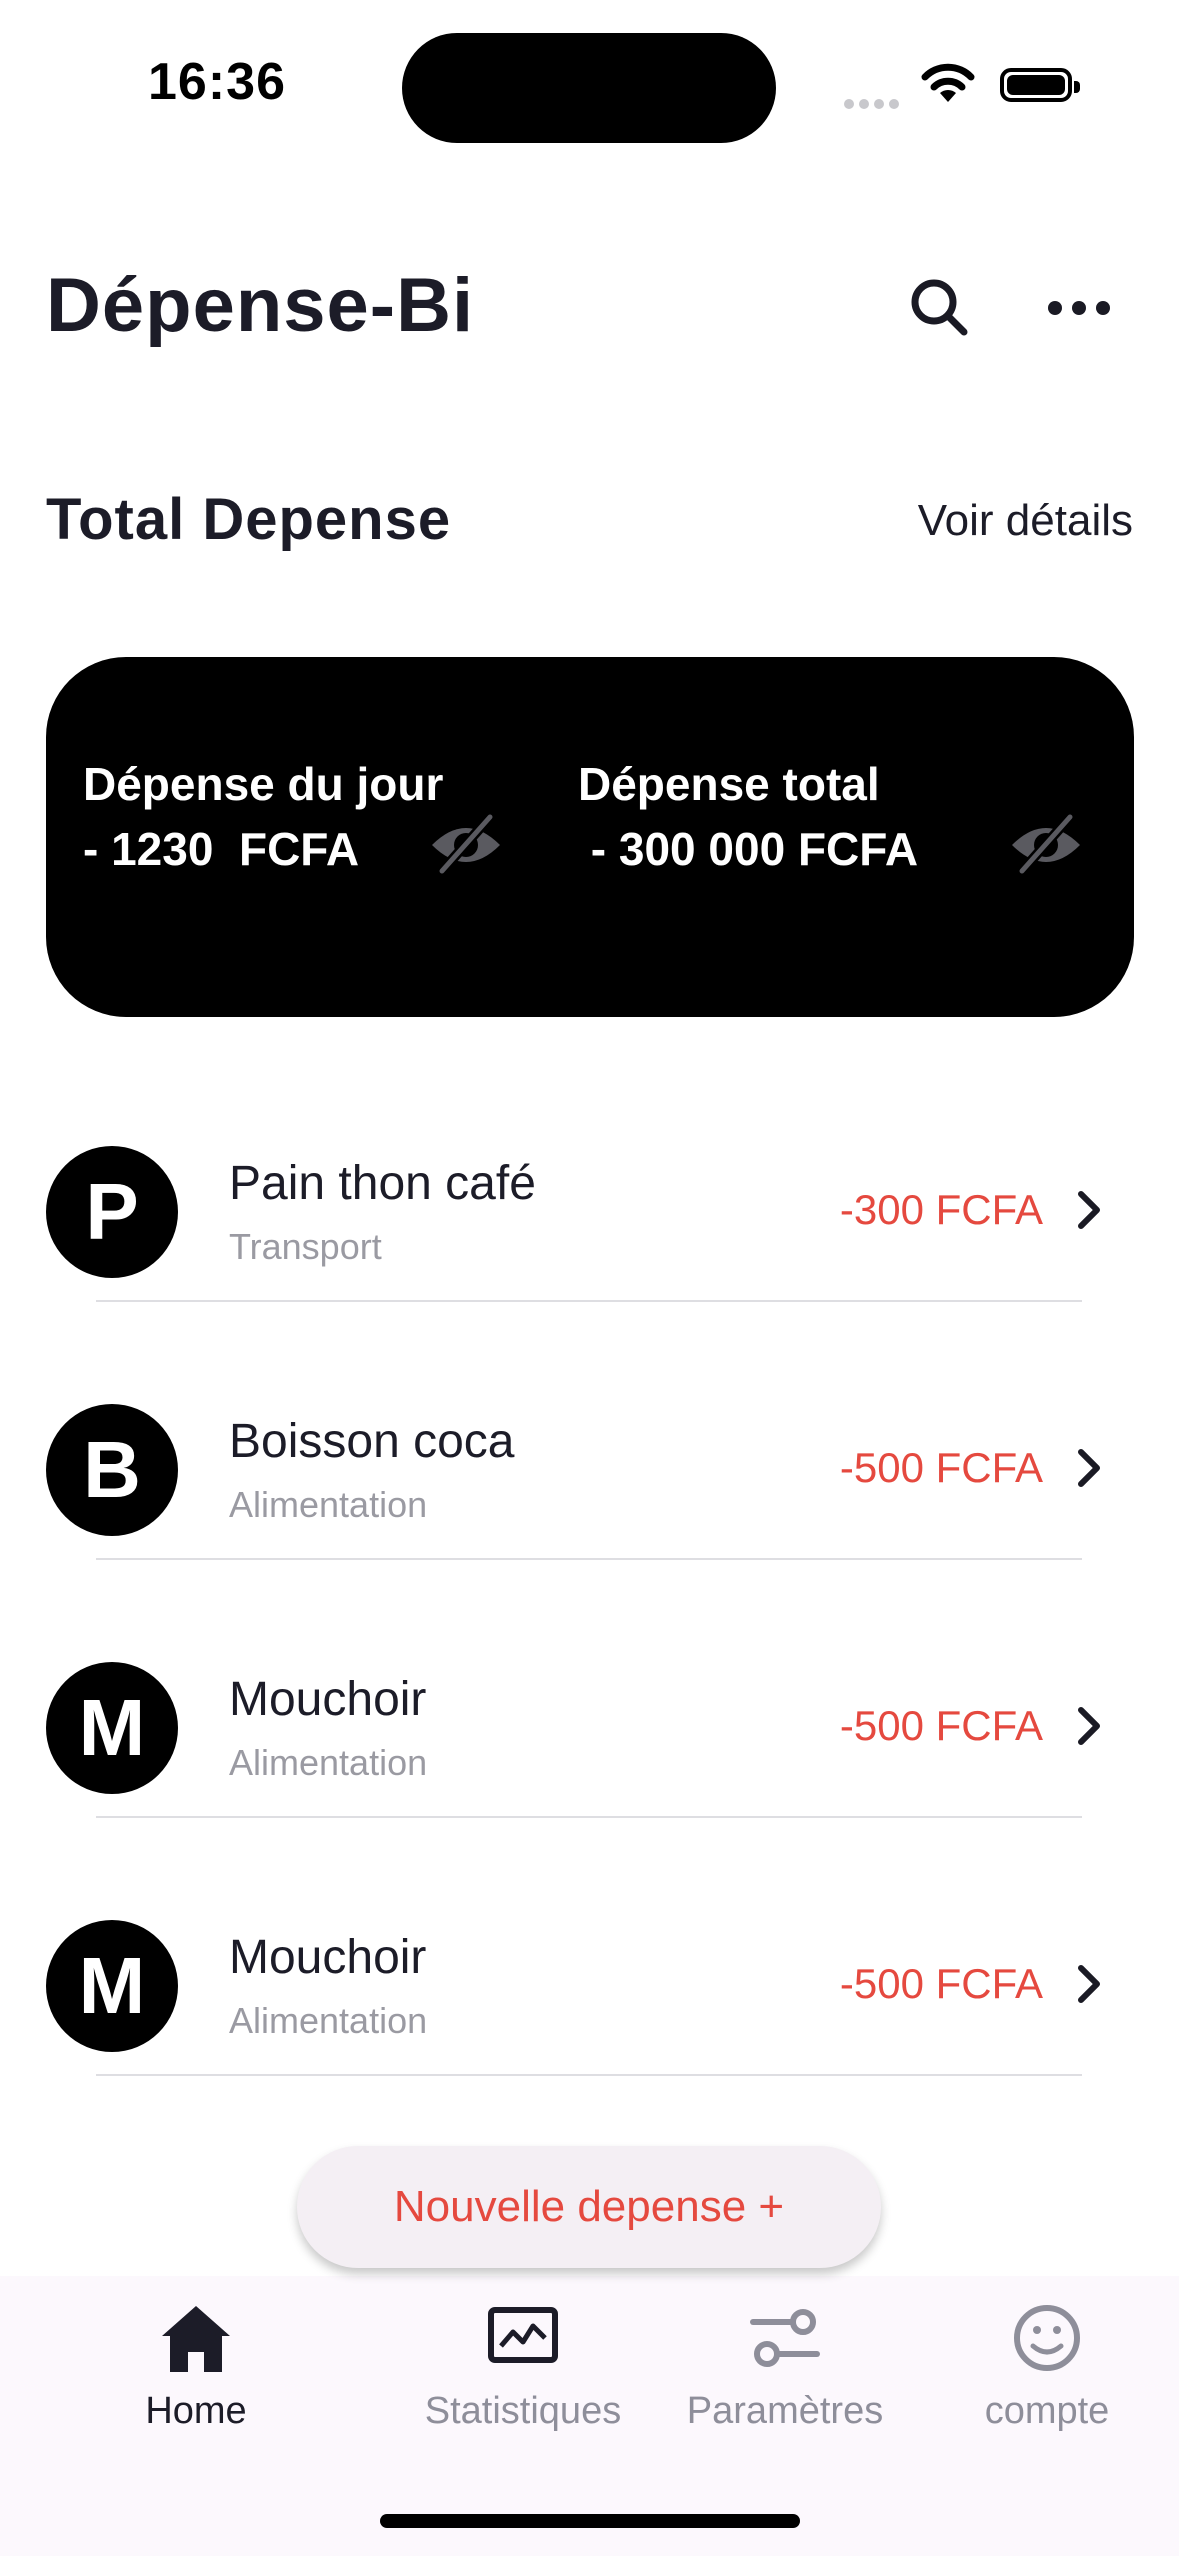 Image resolution: width=1179 pixels, height=2556 pixels. I want to click on tab-compte: compte, so click(1047, 2366).